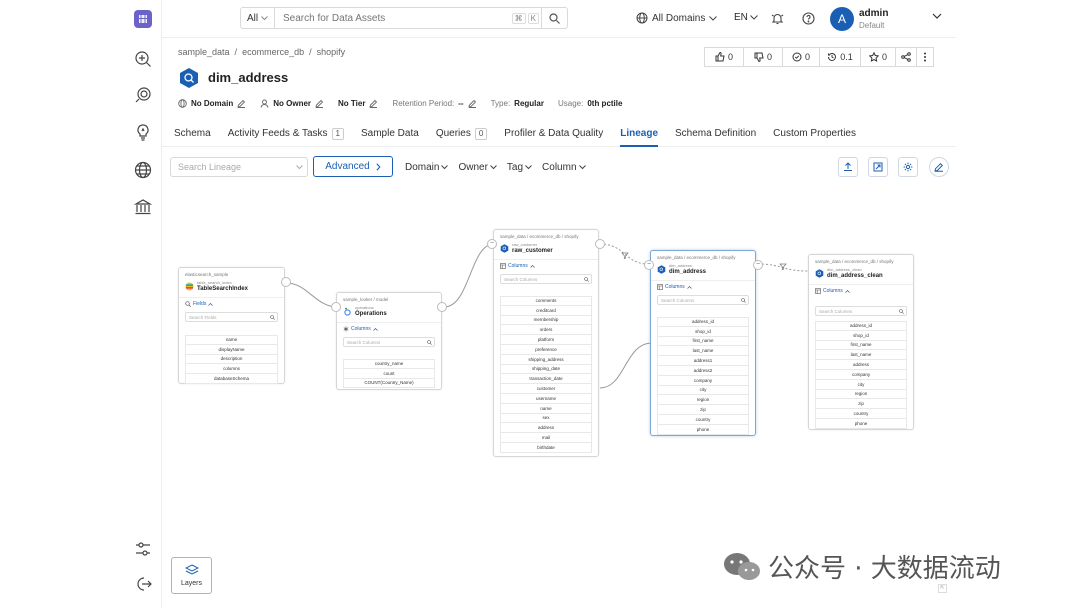  Describe the element at coordinates (477, 167) in the screenshot. I see `filter-owner: Owner` at that location.